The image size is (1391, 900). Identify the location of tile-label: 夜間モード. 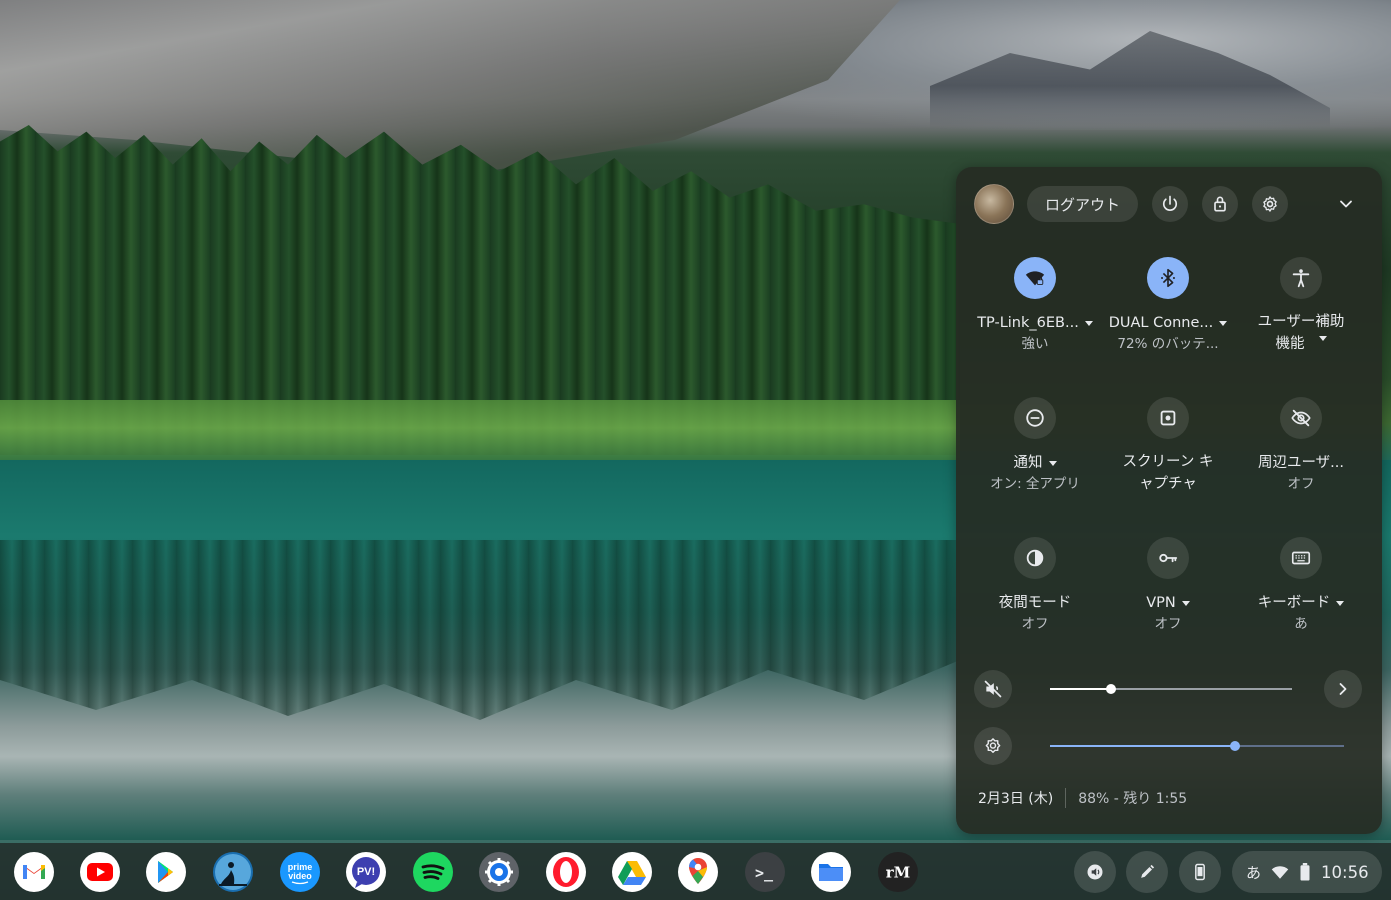
(1035, 603).